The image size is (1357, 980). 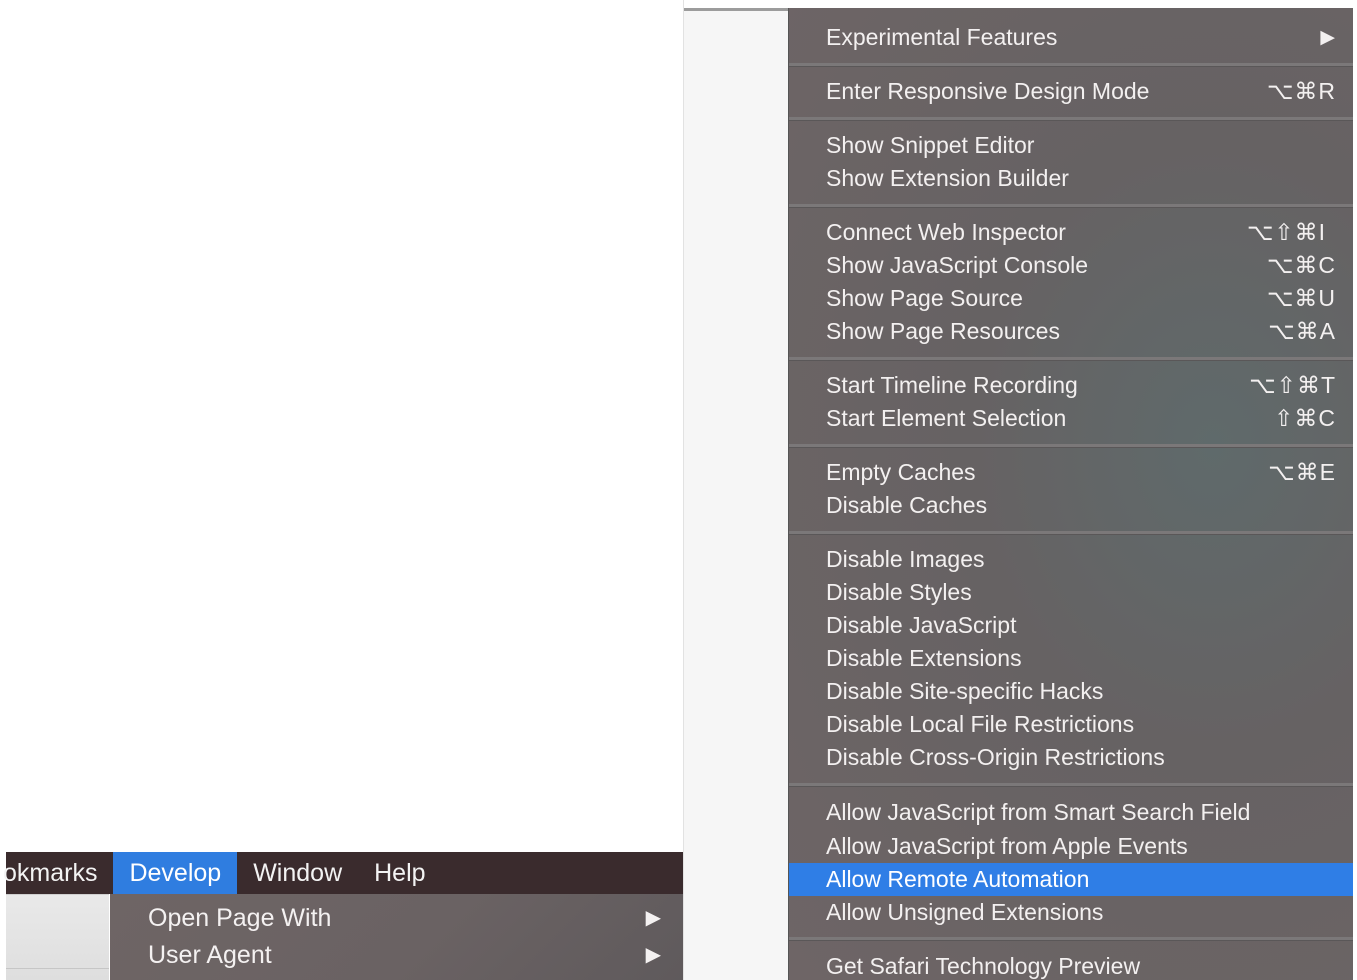 What do you see at coordinates (965, 691) in the screenshot?
I see `menu-item-label: Disable Site-specific Hacks` at bounding box center [965, 691].